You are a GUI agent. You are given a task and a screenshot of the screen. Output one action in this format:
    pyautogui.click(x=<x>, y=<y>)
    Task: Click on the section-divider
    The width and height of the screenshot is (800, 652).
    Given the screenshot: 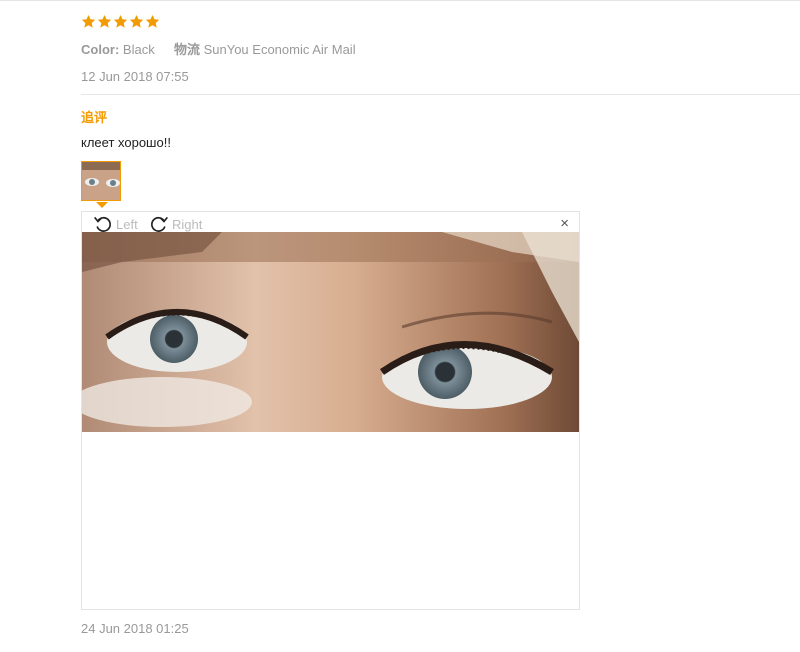 What is the action you would take?
    pyautogui.click(x=440, y=94)
    